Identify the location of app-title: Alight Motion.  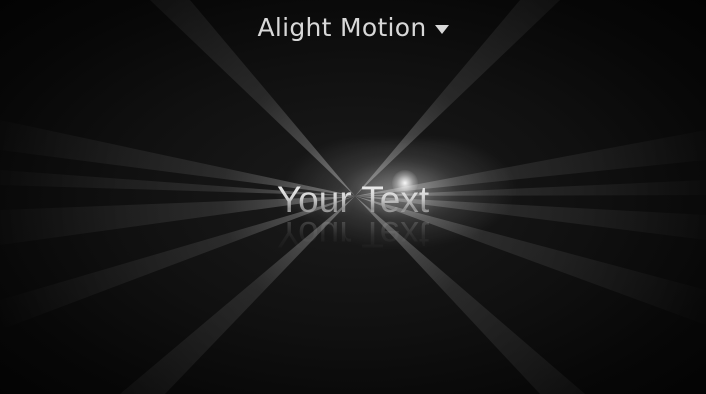
(341, 27).